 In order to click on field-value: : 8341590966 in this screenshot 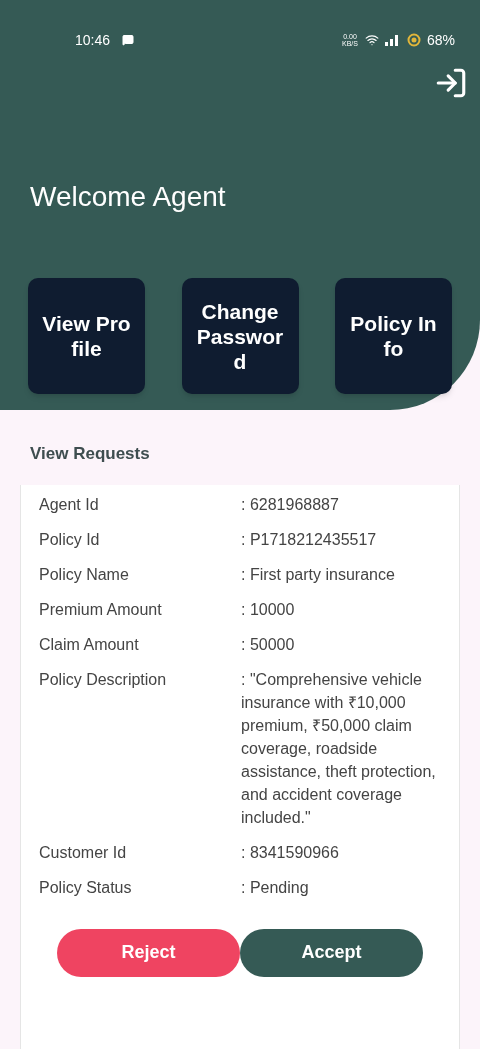, I will do `click(290, 852)`.